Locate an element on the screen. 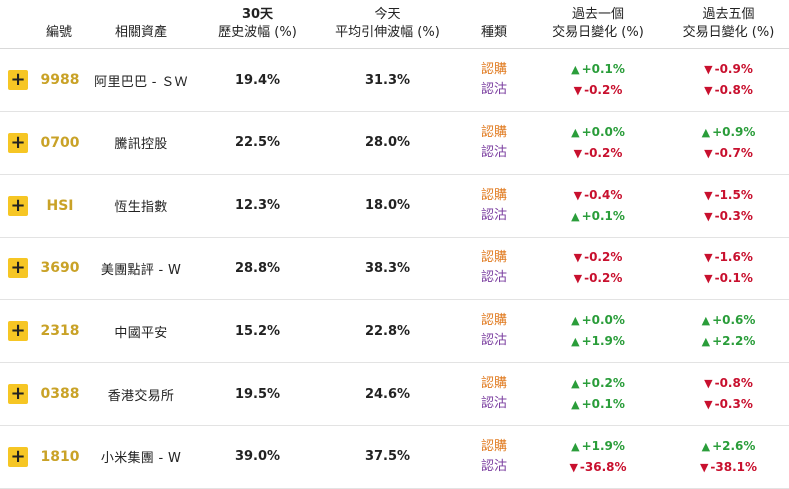 This screenshot has width=789, height=489. stock-code: 2318 is located at coordinates (60, 331).